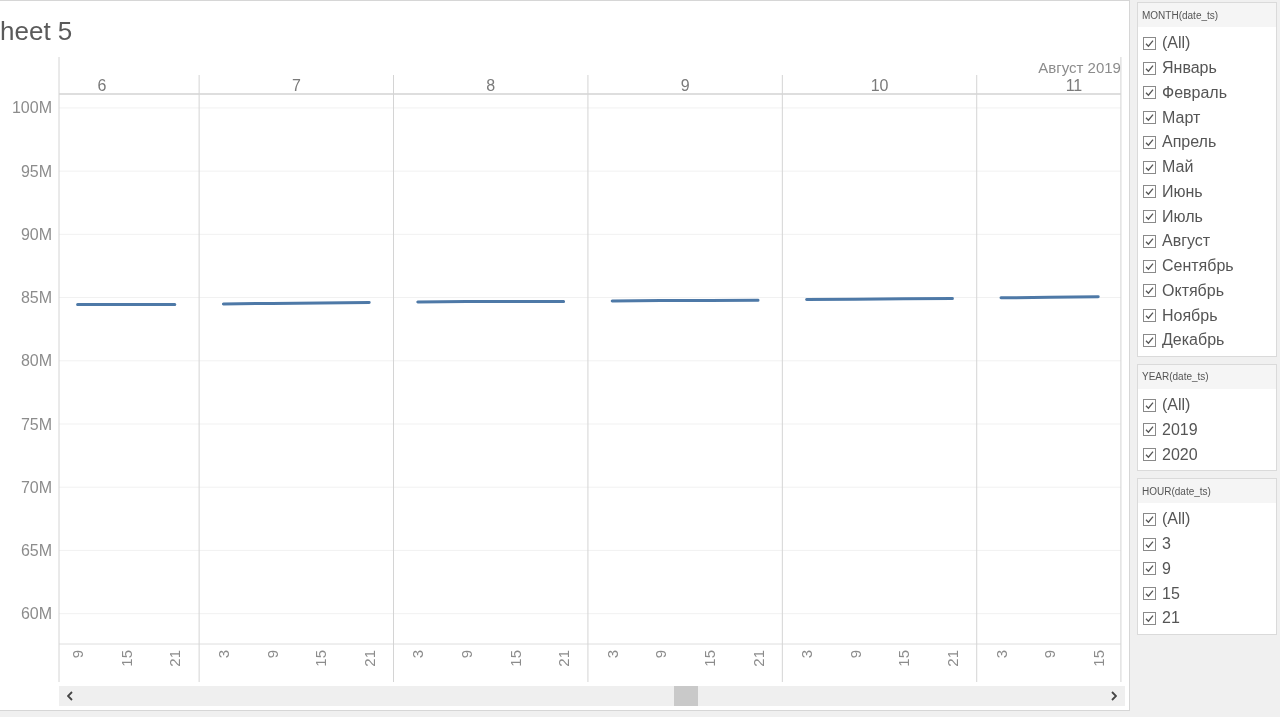  Describe the element at coordinates (1185, 93) in the screenshot. I see `filter-option: Февраль` at that location.